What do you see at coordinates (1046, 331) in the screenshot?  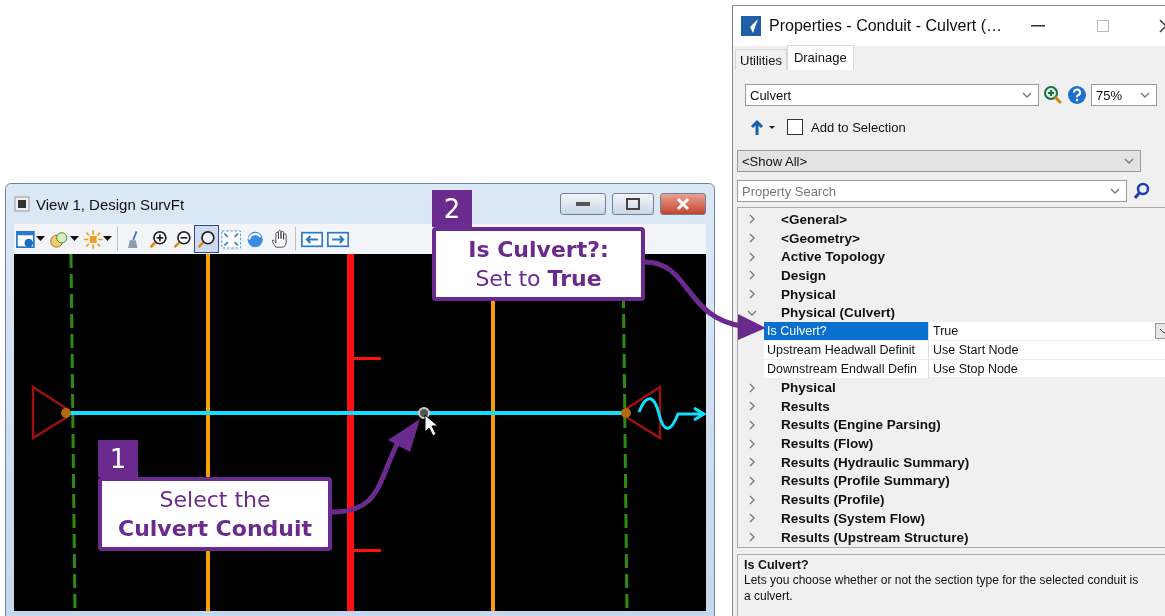 I see `property-value: True` at bounding box center [1046, 331].